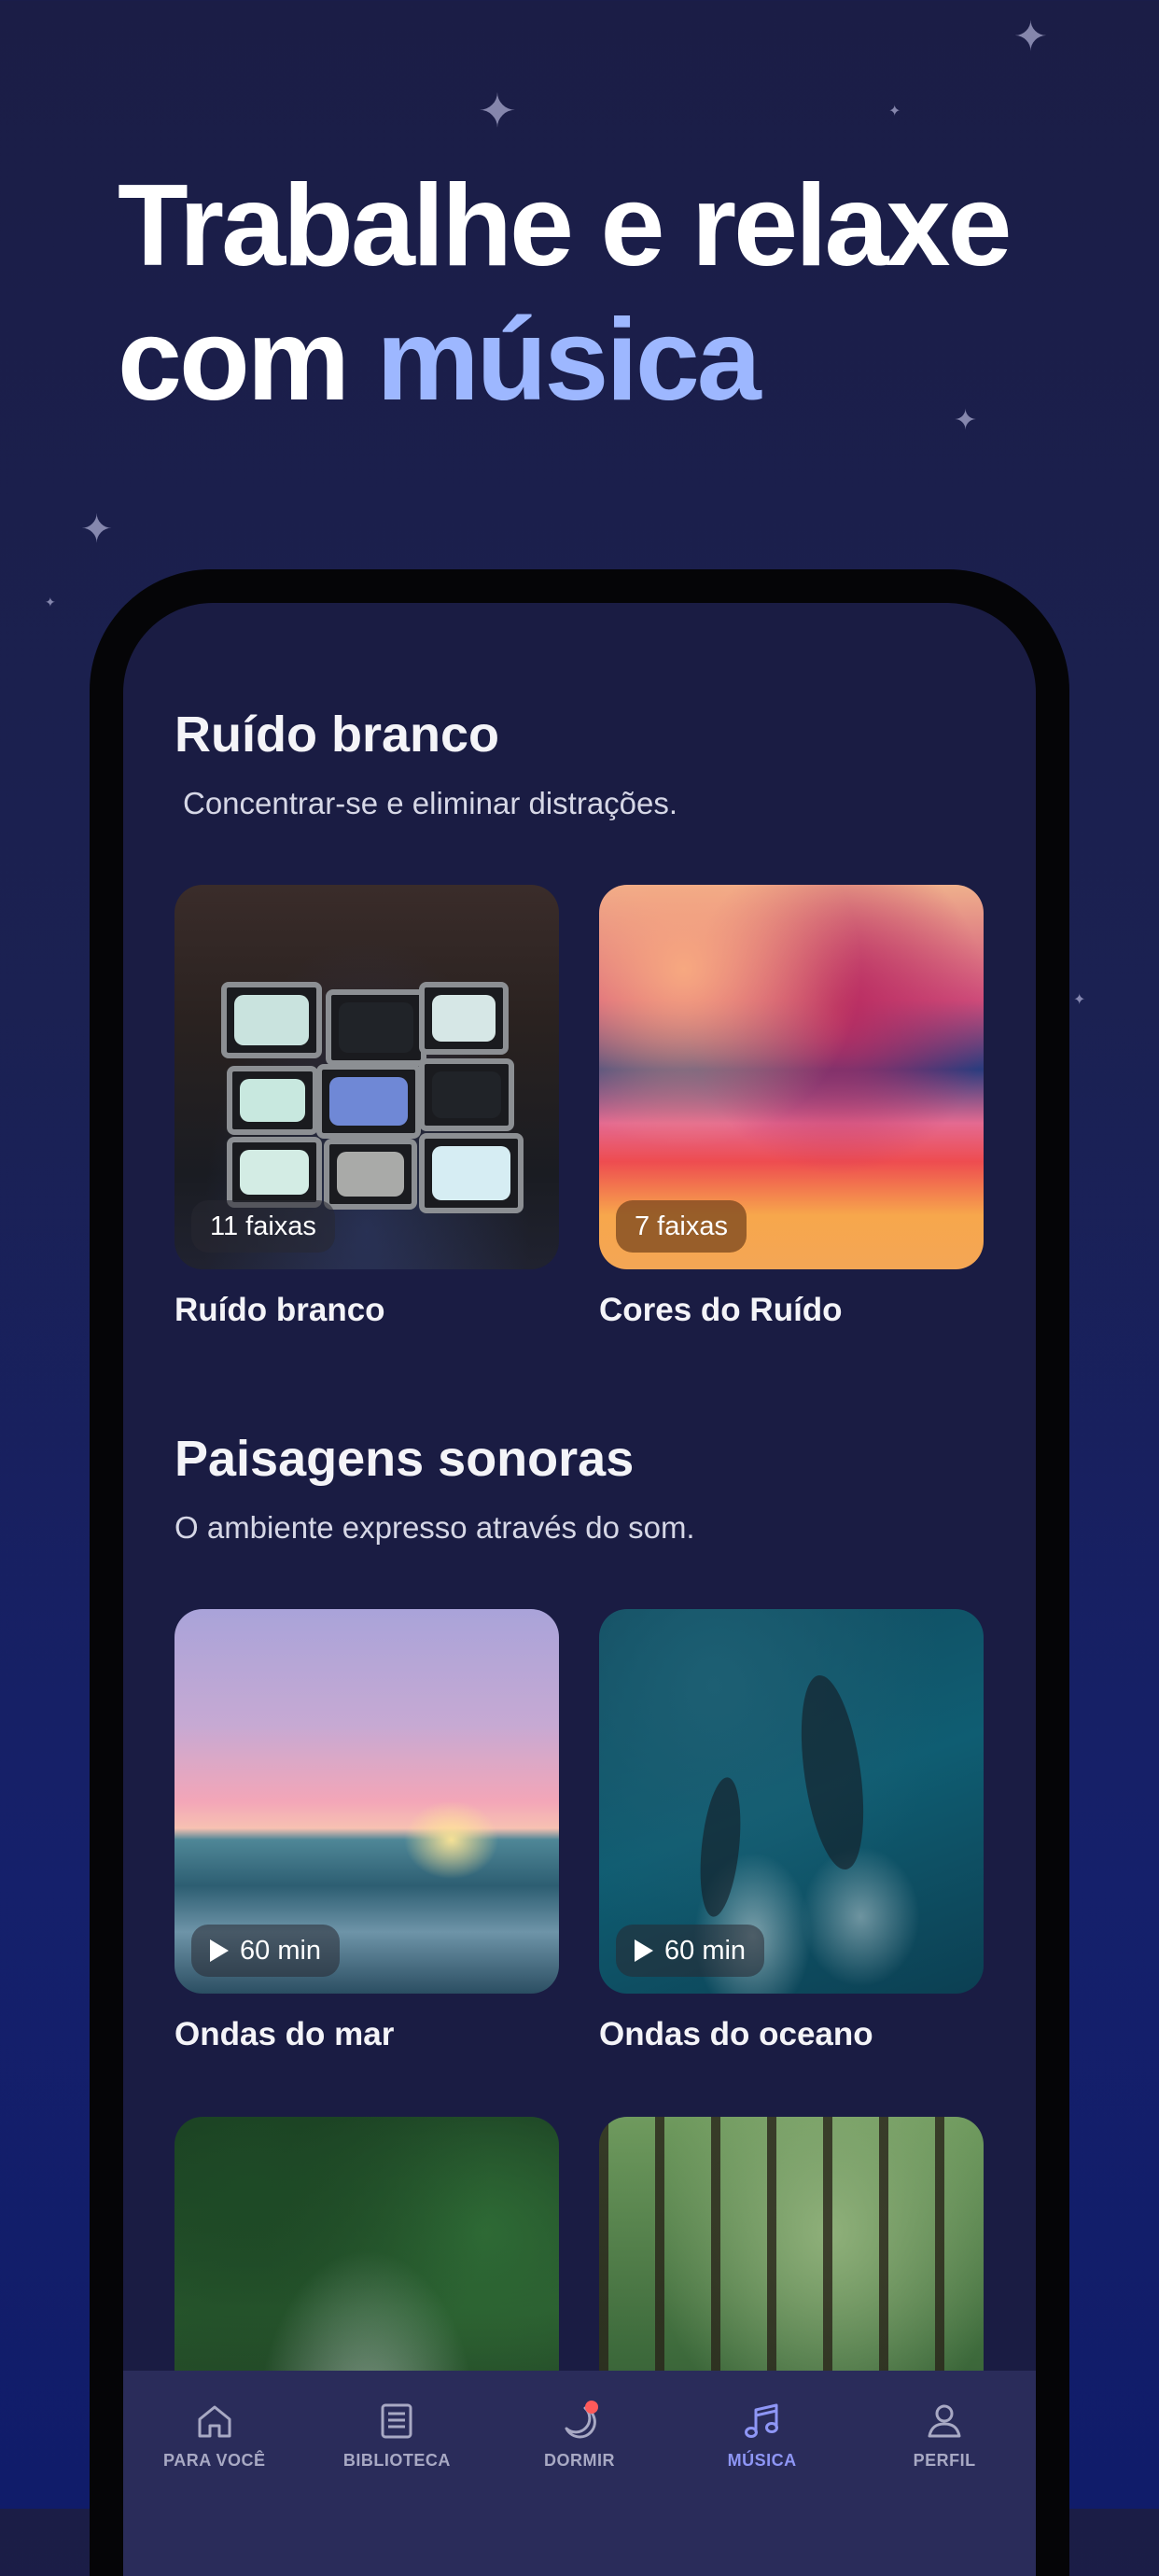 This screenshot has width=1159, height=2576. What do you see at coordinates (285, 2034) in the screenshot?
I see `card-title-sea-waves: Ondas do mar` at bounding box center [285, 2034].